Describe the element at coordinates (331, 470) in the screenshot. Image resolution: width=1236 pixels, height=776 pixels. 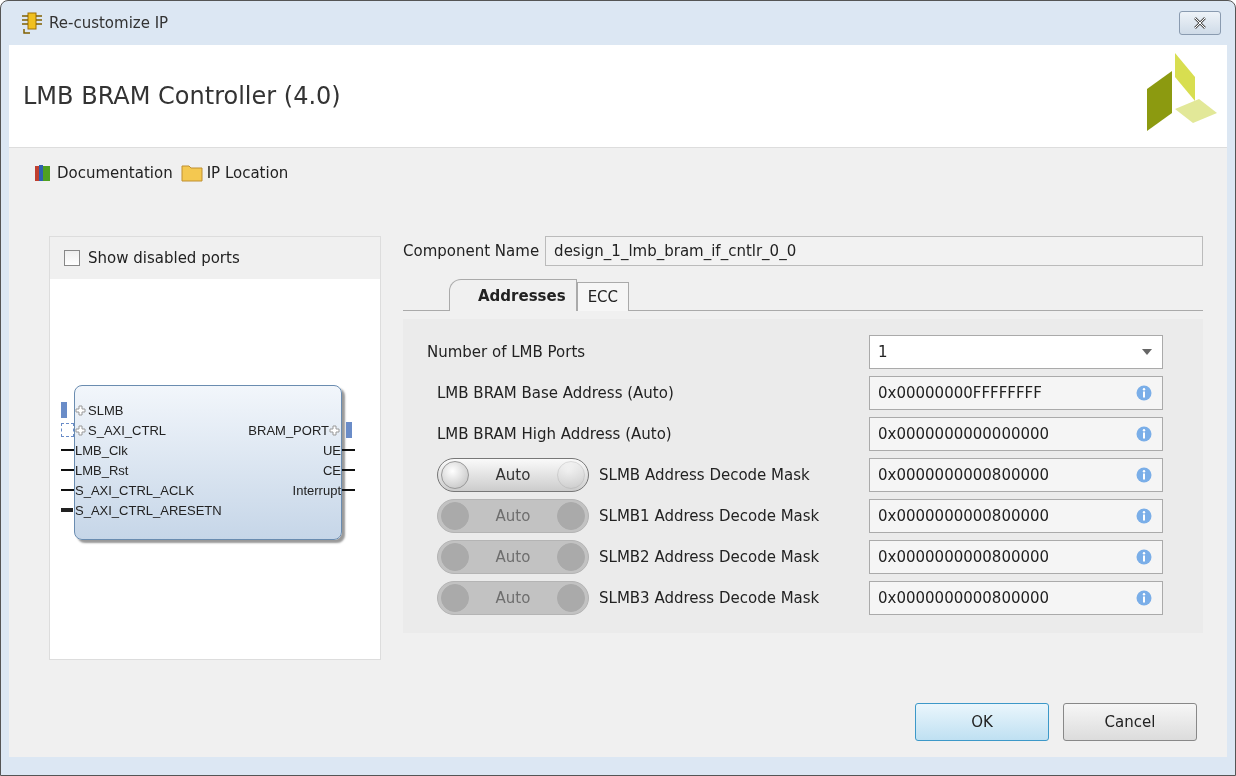
I see `port-label: CE` at that location.